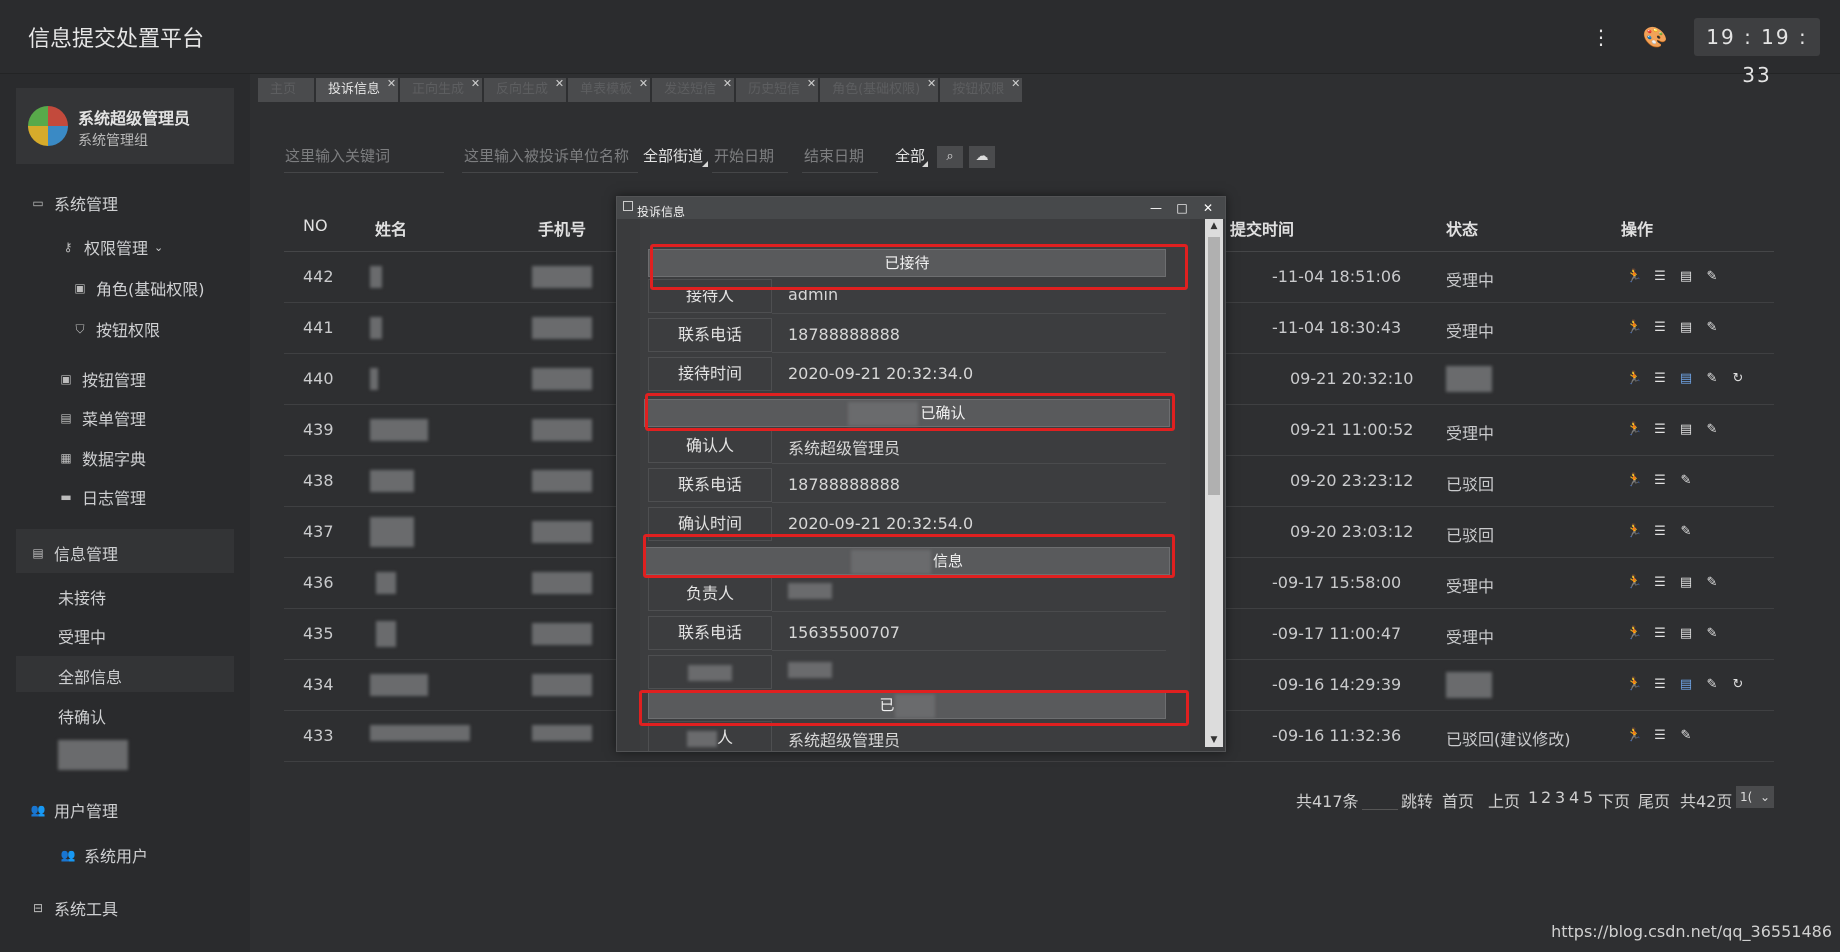  I want to click on sidebar-item-role-perm: ▣ 角色(基础权限), so click(138, 288).